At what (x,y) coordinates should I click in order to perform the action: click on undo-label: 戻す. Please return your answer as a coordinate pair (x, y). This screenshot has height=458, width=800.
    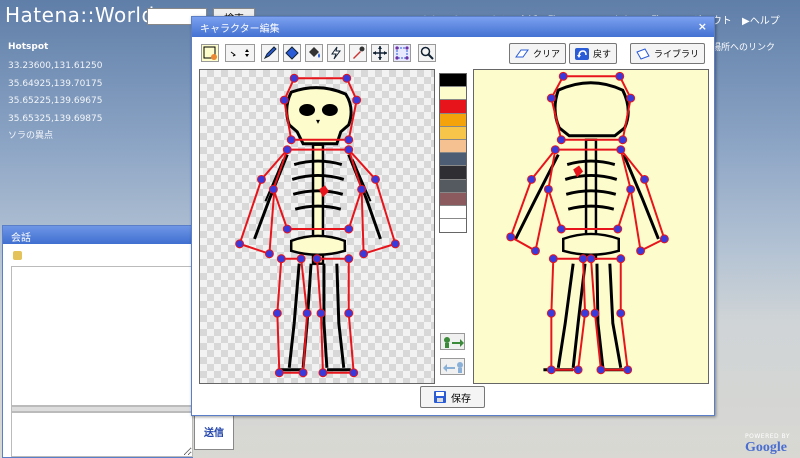
    Looking at the image, I should click on (602, 55).